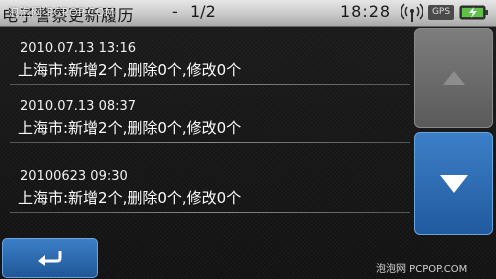 This screenshot has height=279, width=496. Describe the element at coordinates (412, 12) in the screenshot. I see `signal-antenna-icon` at that location.